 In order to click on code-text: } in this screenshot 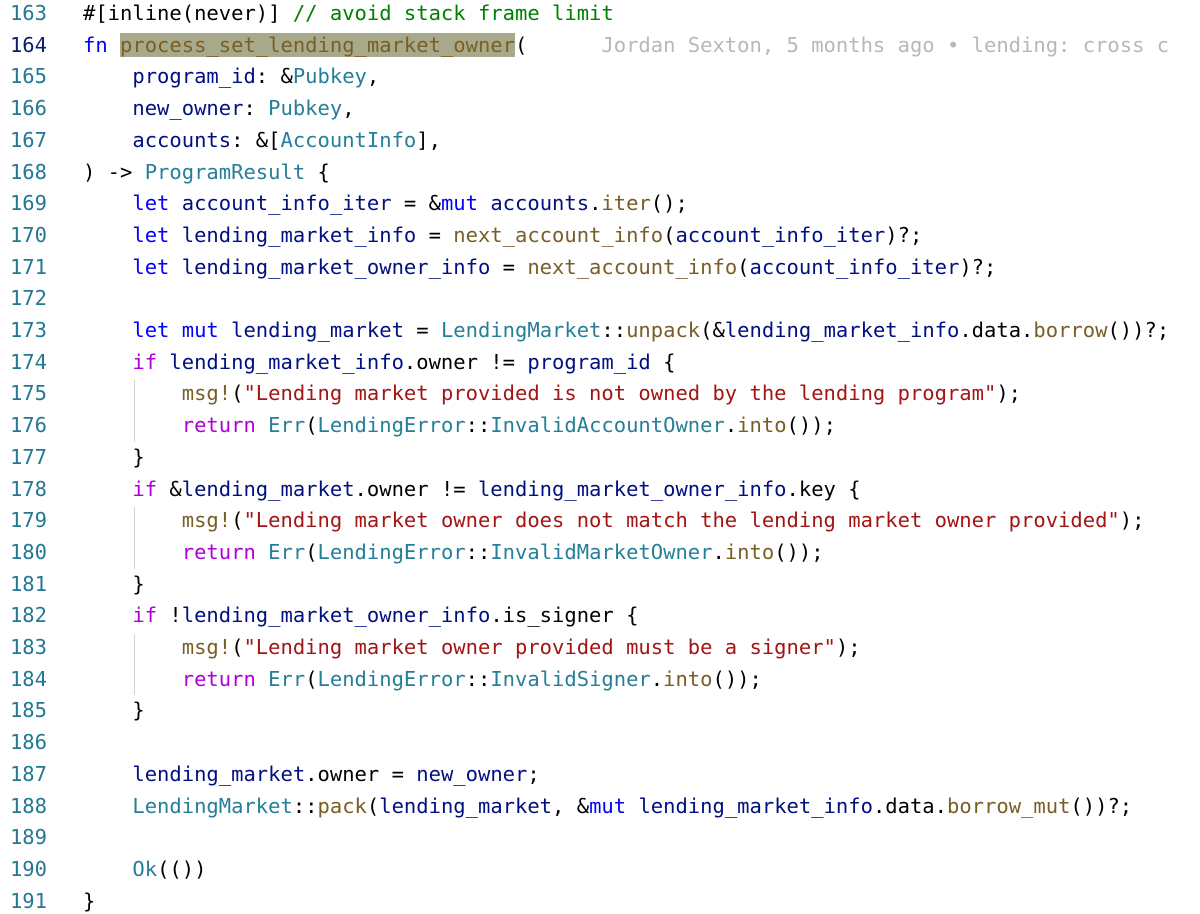, I will do `click(113, 585)`.